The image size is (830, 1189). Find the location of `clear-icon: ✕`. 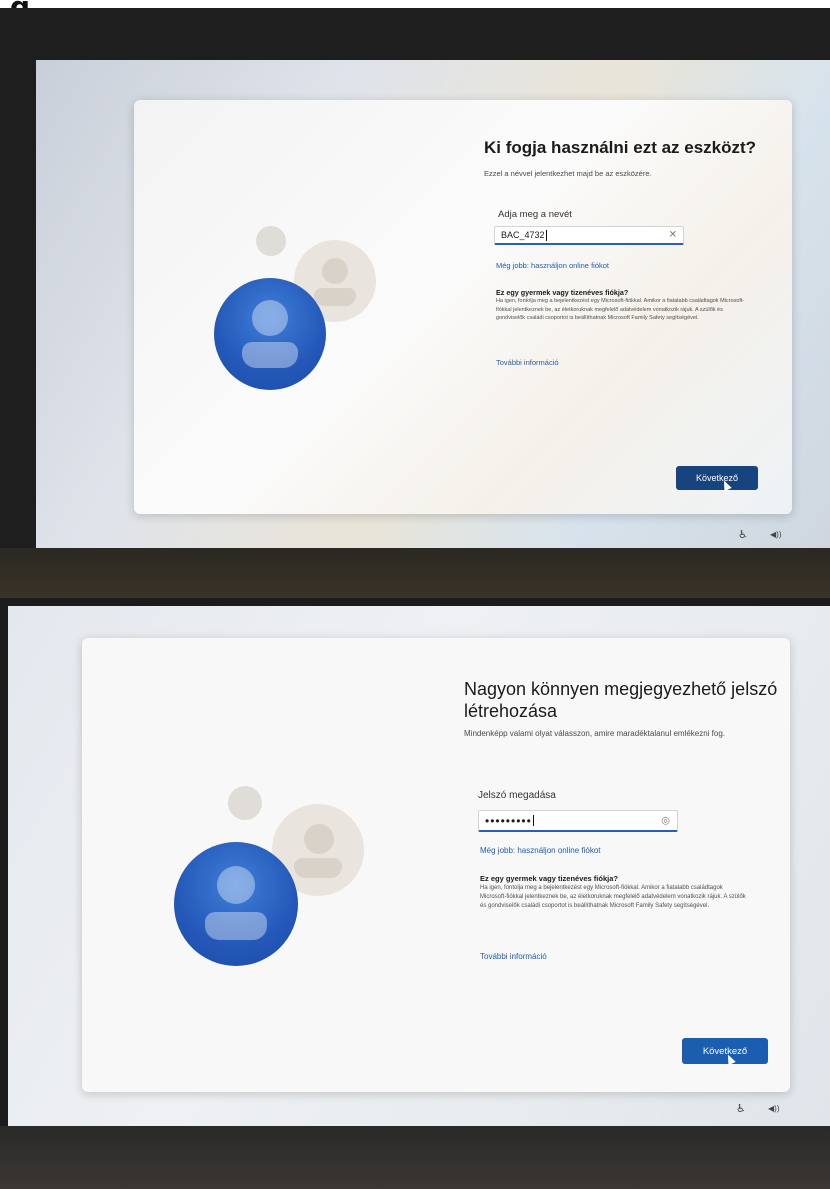

clear-icon: ✕ is located at coordinates (673, 235).